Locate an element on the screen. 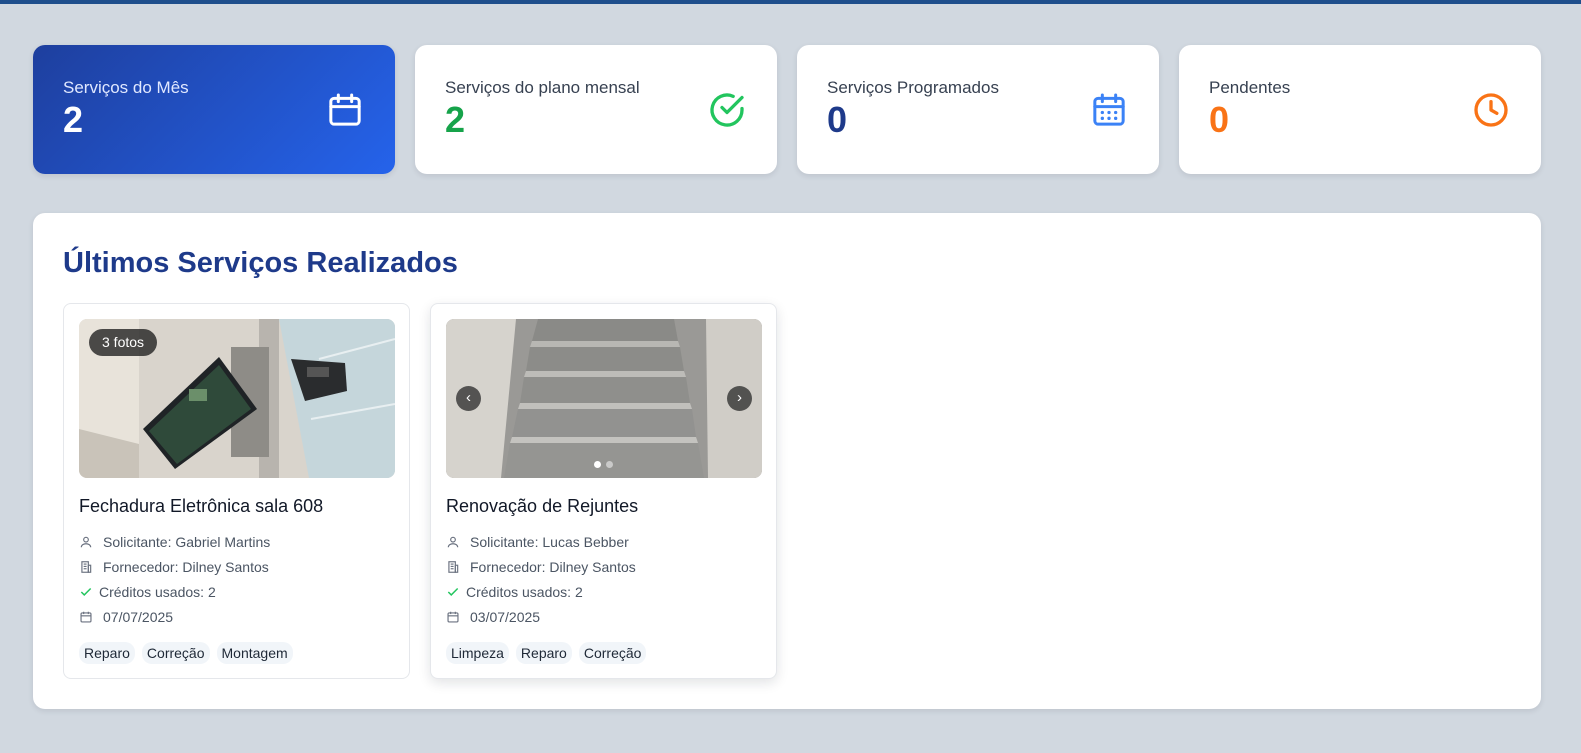  carousel-dot is located at coordinates (609, 464).